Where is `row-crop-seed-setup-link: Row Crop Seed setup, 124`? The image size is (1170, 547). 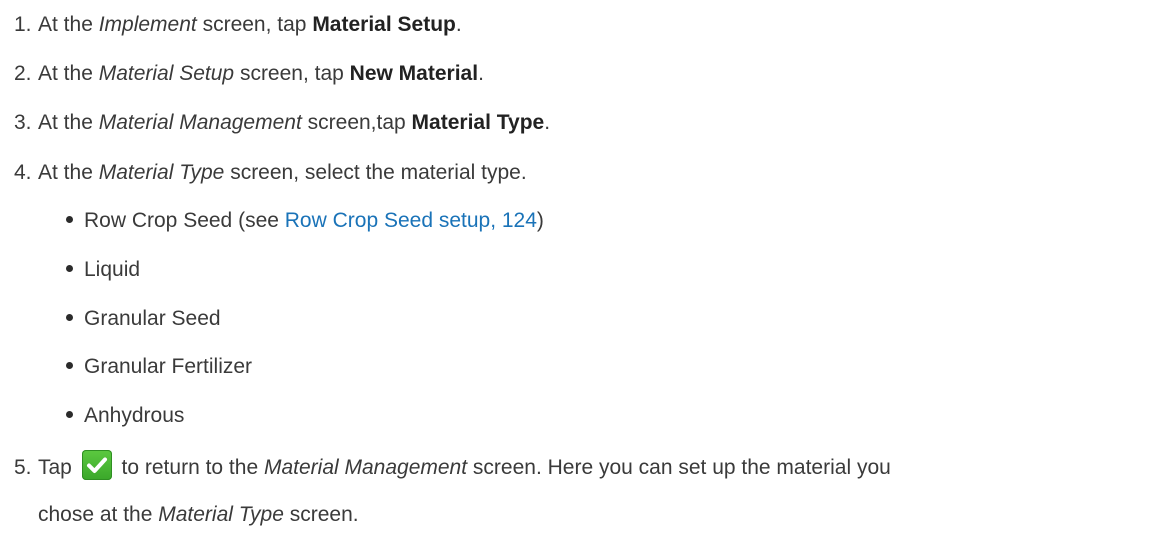
row-crop-seed-setup-link: Row Crop Seed setup, 124 is located at coordinates (411, 220).